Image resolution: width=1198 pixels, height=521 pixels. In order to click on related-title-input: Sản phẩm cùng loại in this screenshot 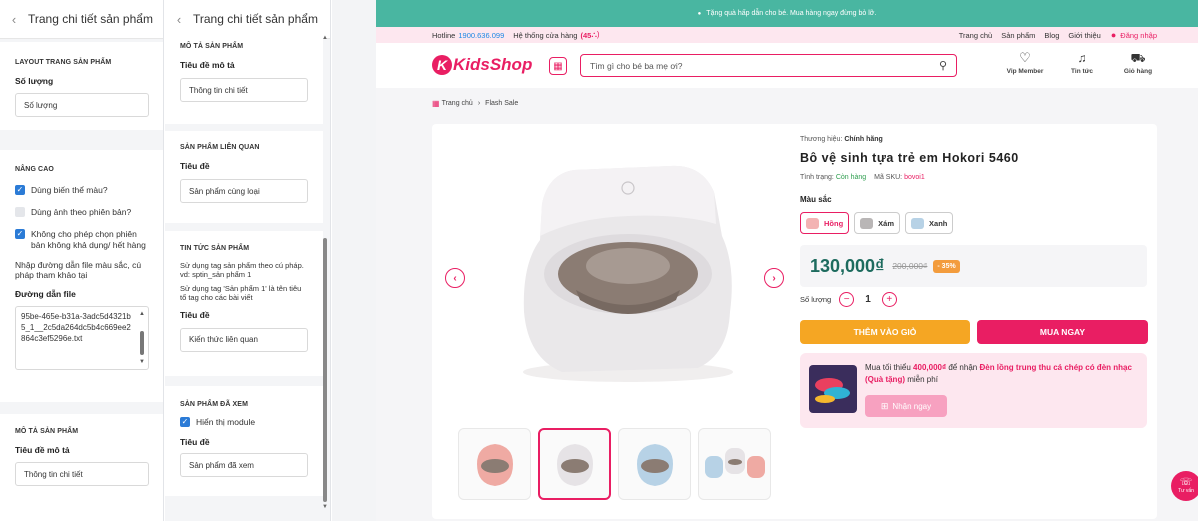, I will do `click(244, 191)`.